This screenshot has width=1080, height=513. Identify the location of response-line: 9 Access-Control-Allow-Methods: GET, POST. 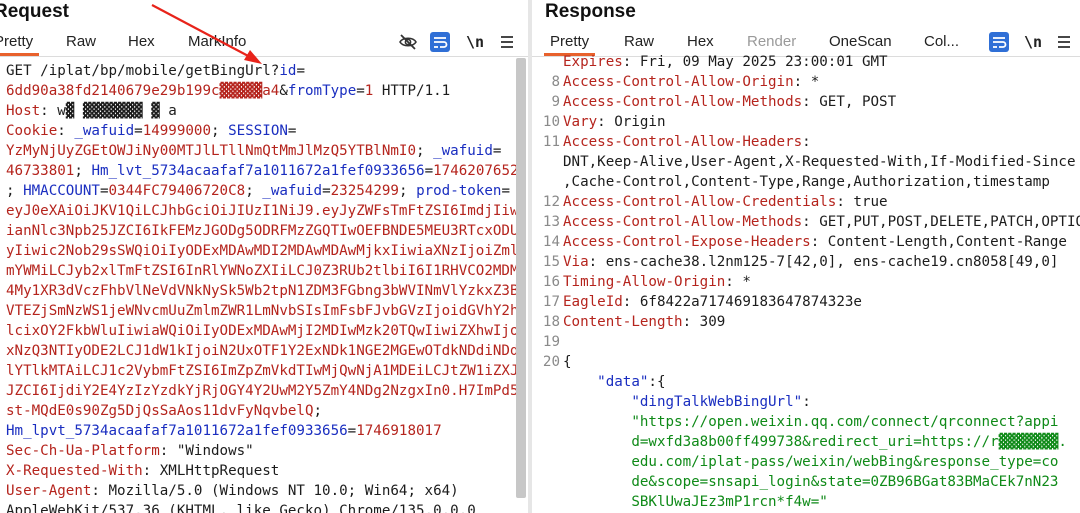
(806, 102).